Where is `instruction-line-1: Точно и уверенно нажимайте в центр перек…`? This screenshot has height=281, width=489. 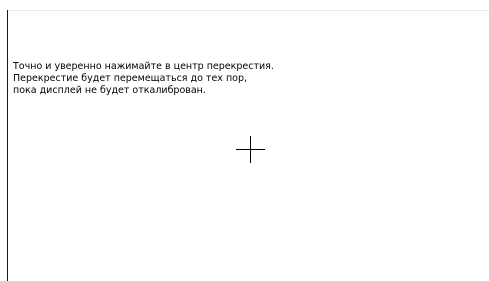
instruction-line-1: Точно и уверенно нажимайте в центр перек… is located at coordinates (143, 66).